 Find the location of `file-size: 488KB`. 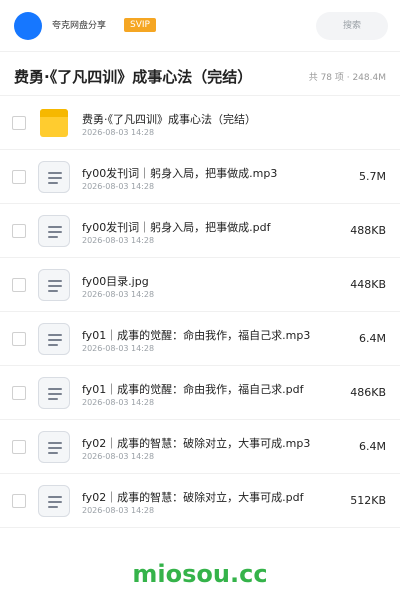

file-size: 488KB is located at coordinates (368, 230).